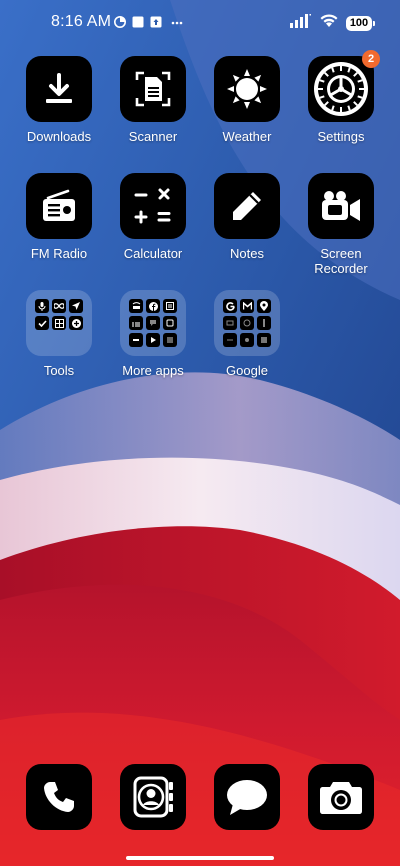  What do you see at coordinates (76, 323) in the screenshot?
I see `plus-circle-icon` at bounding box center [76, 323].